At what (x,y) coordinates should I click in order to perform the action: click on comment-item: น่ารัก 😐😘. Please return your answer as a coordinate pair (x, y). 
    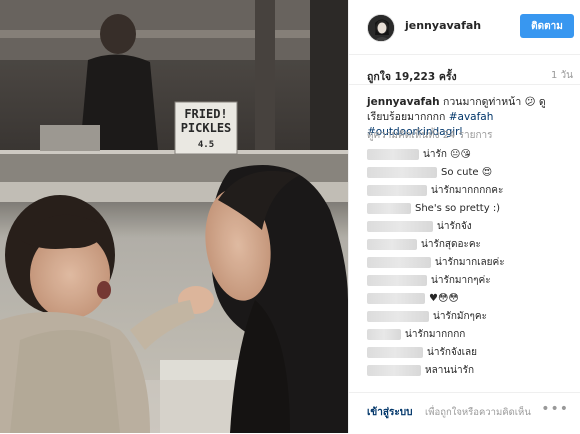
    Looking at the image, I should click on (469, 154).